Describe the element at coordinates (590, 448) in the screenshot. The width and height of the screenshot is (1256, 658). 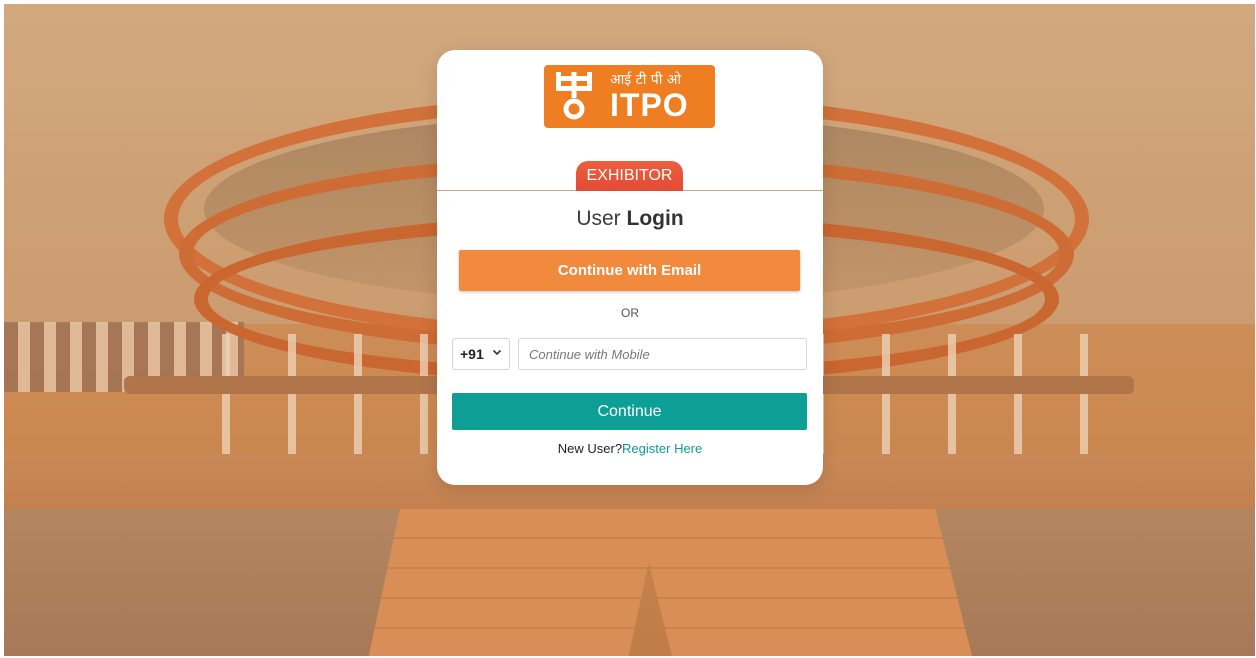
I see `register-prompt-text: New User?` at that location.